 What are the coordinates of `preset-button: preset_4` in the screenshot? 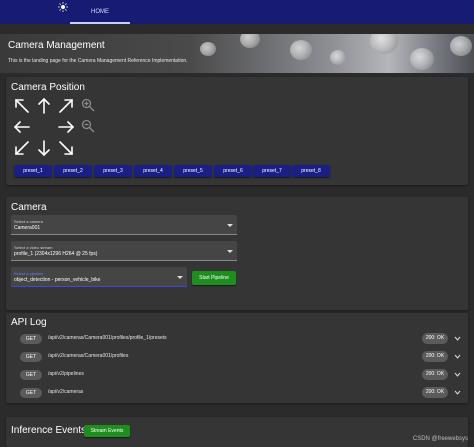 It's located at (153, 171).